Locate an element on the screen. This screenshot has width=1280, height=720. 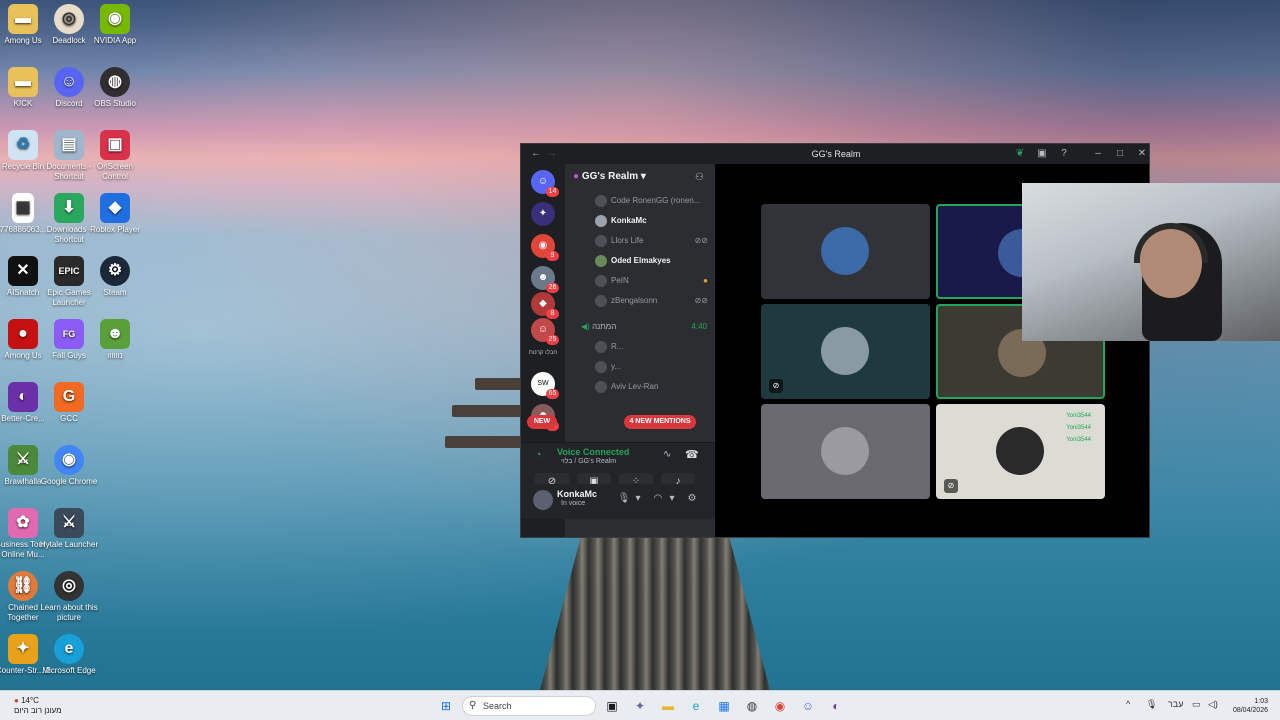
server-icon: ✦ is located at coordinates (543, 214).